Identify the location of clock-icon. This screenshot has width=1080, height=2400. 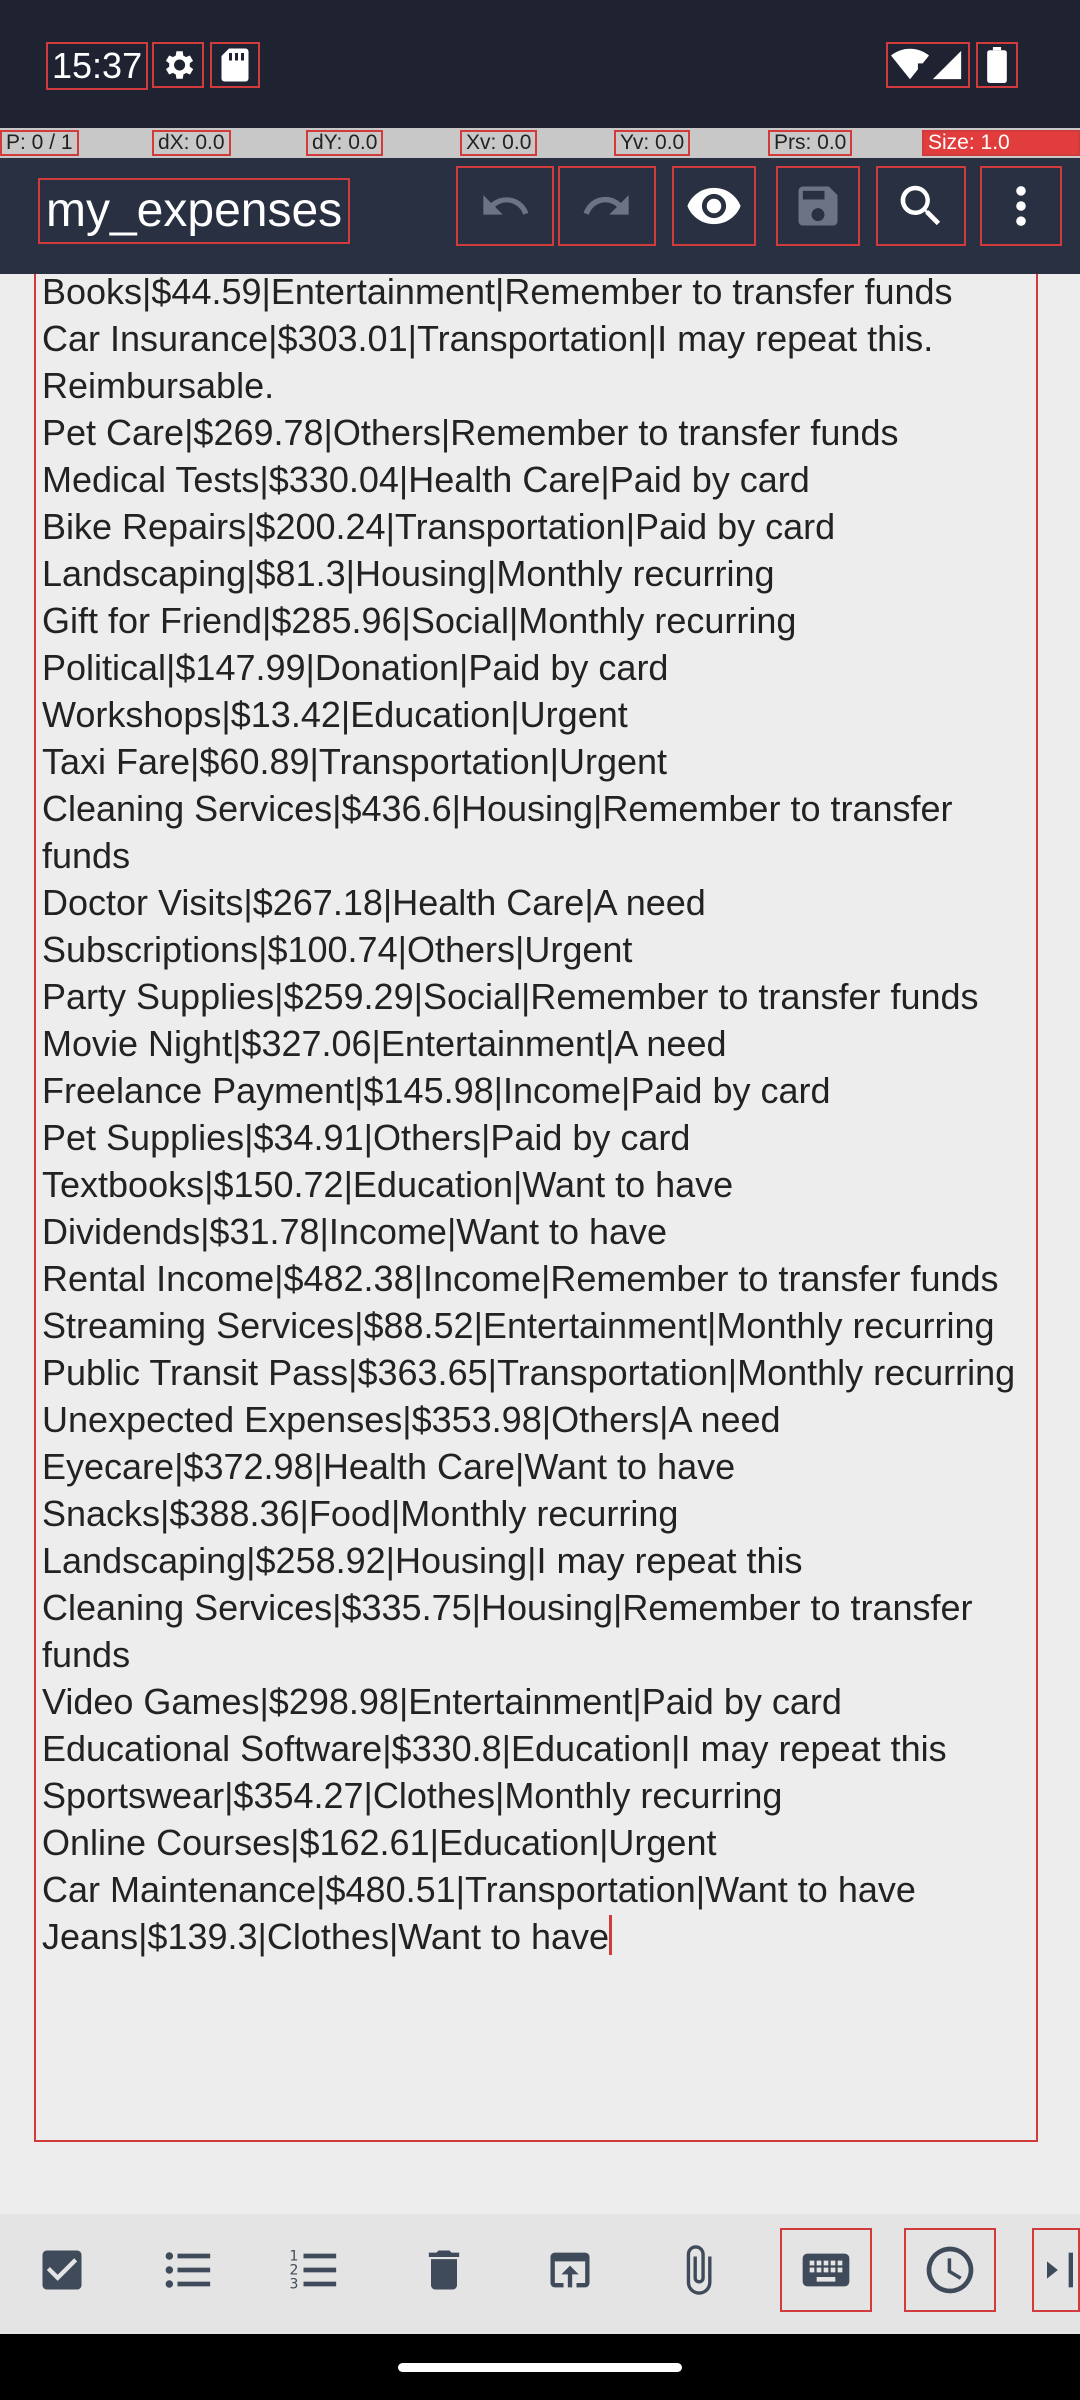
(950, 2270).